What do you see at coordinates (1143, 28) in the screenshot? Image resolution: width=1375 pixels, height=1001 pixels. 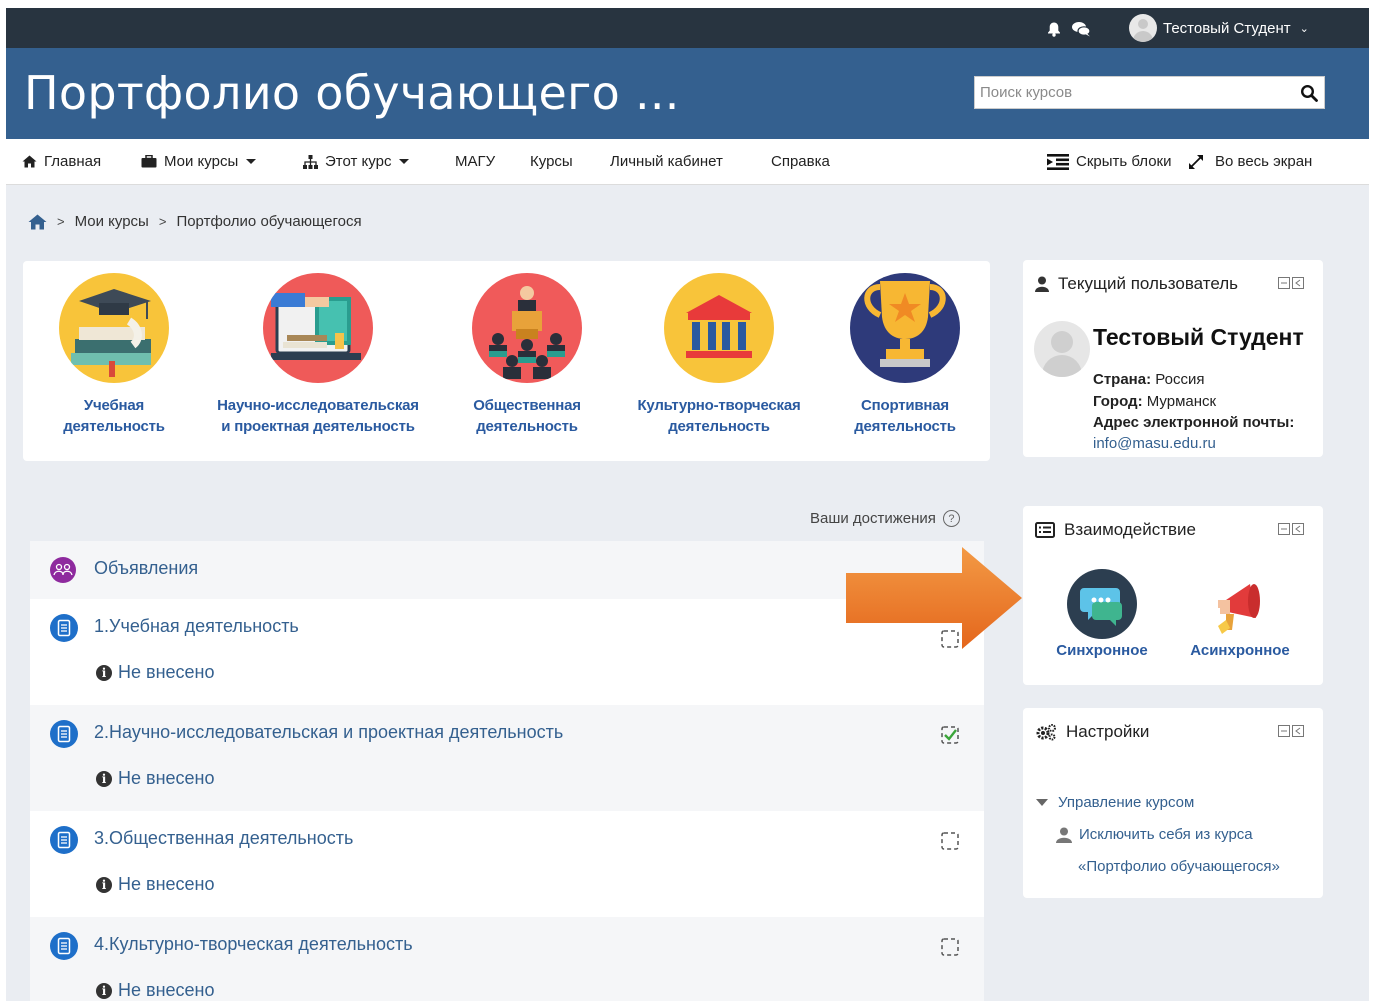 I see `avatar` at bounding box center [1143, 28].